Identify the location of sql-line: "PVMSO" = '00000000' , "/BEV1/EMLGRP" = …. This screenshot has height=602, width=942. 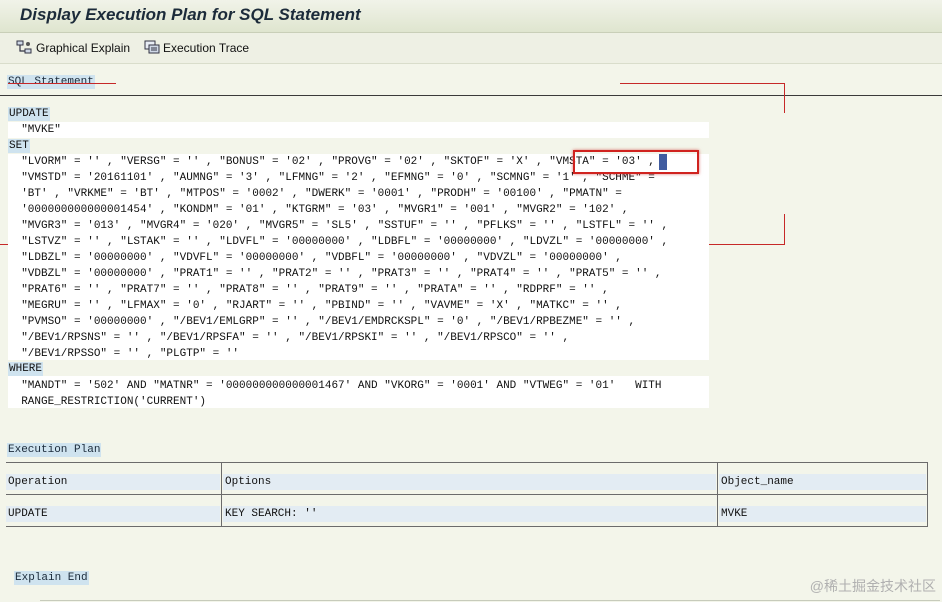
(322, 322).